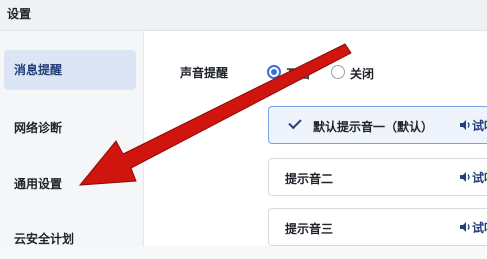  I want to click on sound-reminder-label: 声音提醒, so click(204, 73).